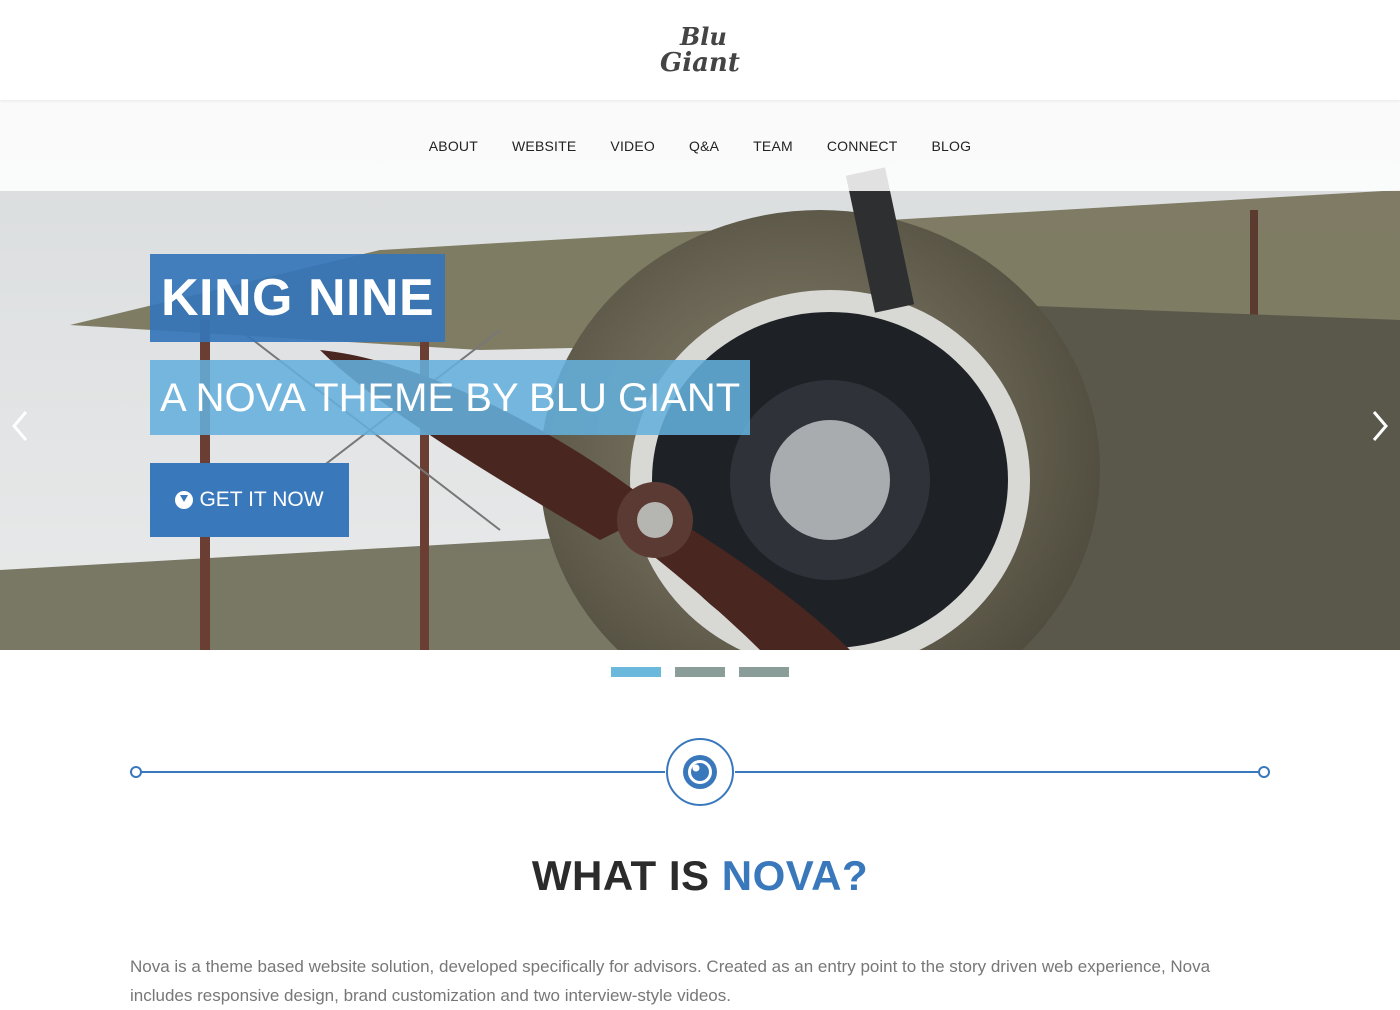  I want to click on blu-giant-logo: Blu Giant, so click(700, 50).